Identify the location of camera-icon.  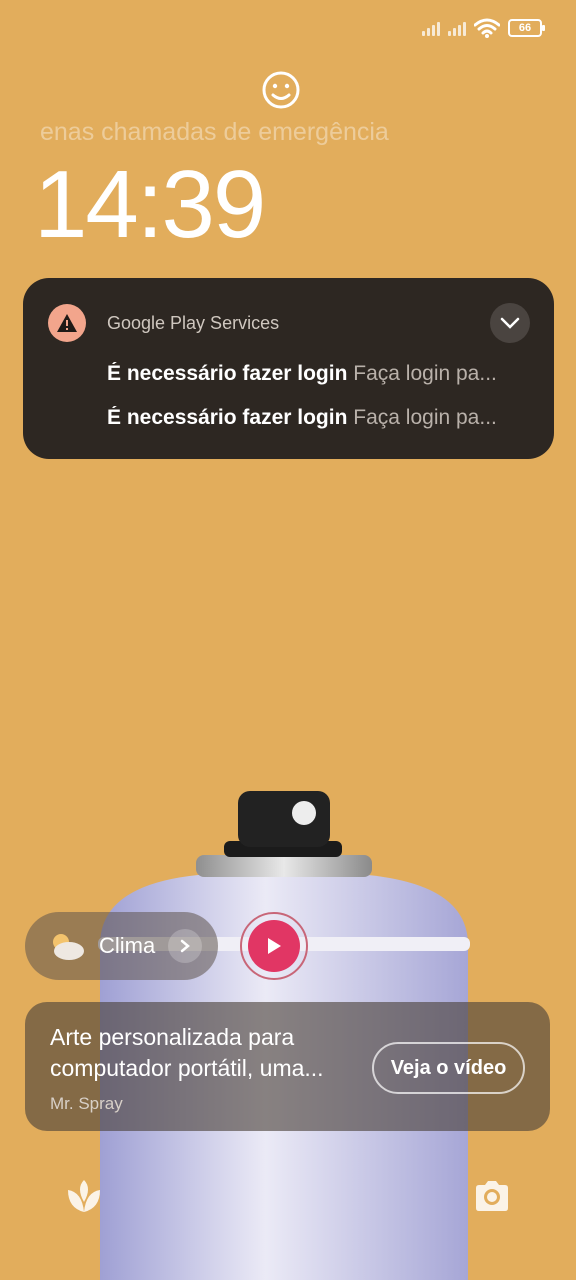
(492, 1196).